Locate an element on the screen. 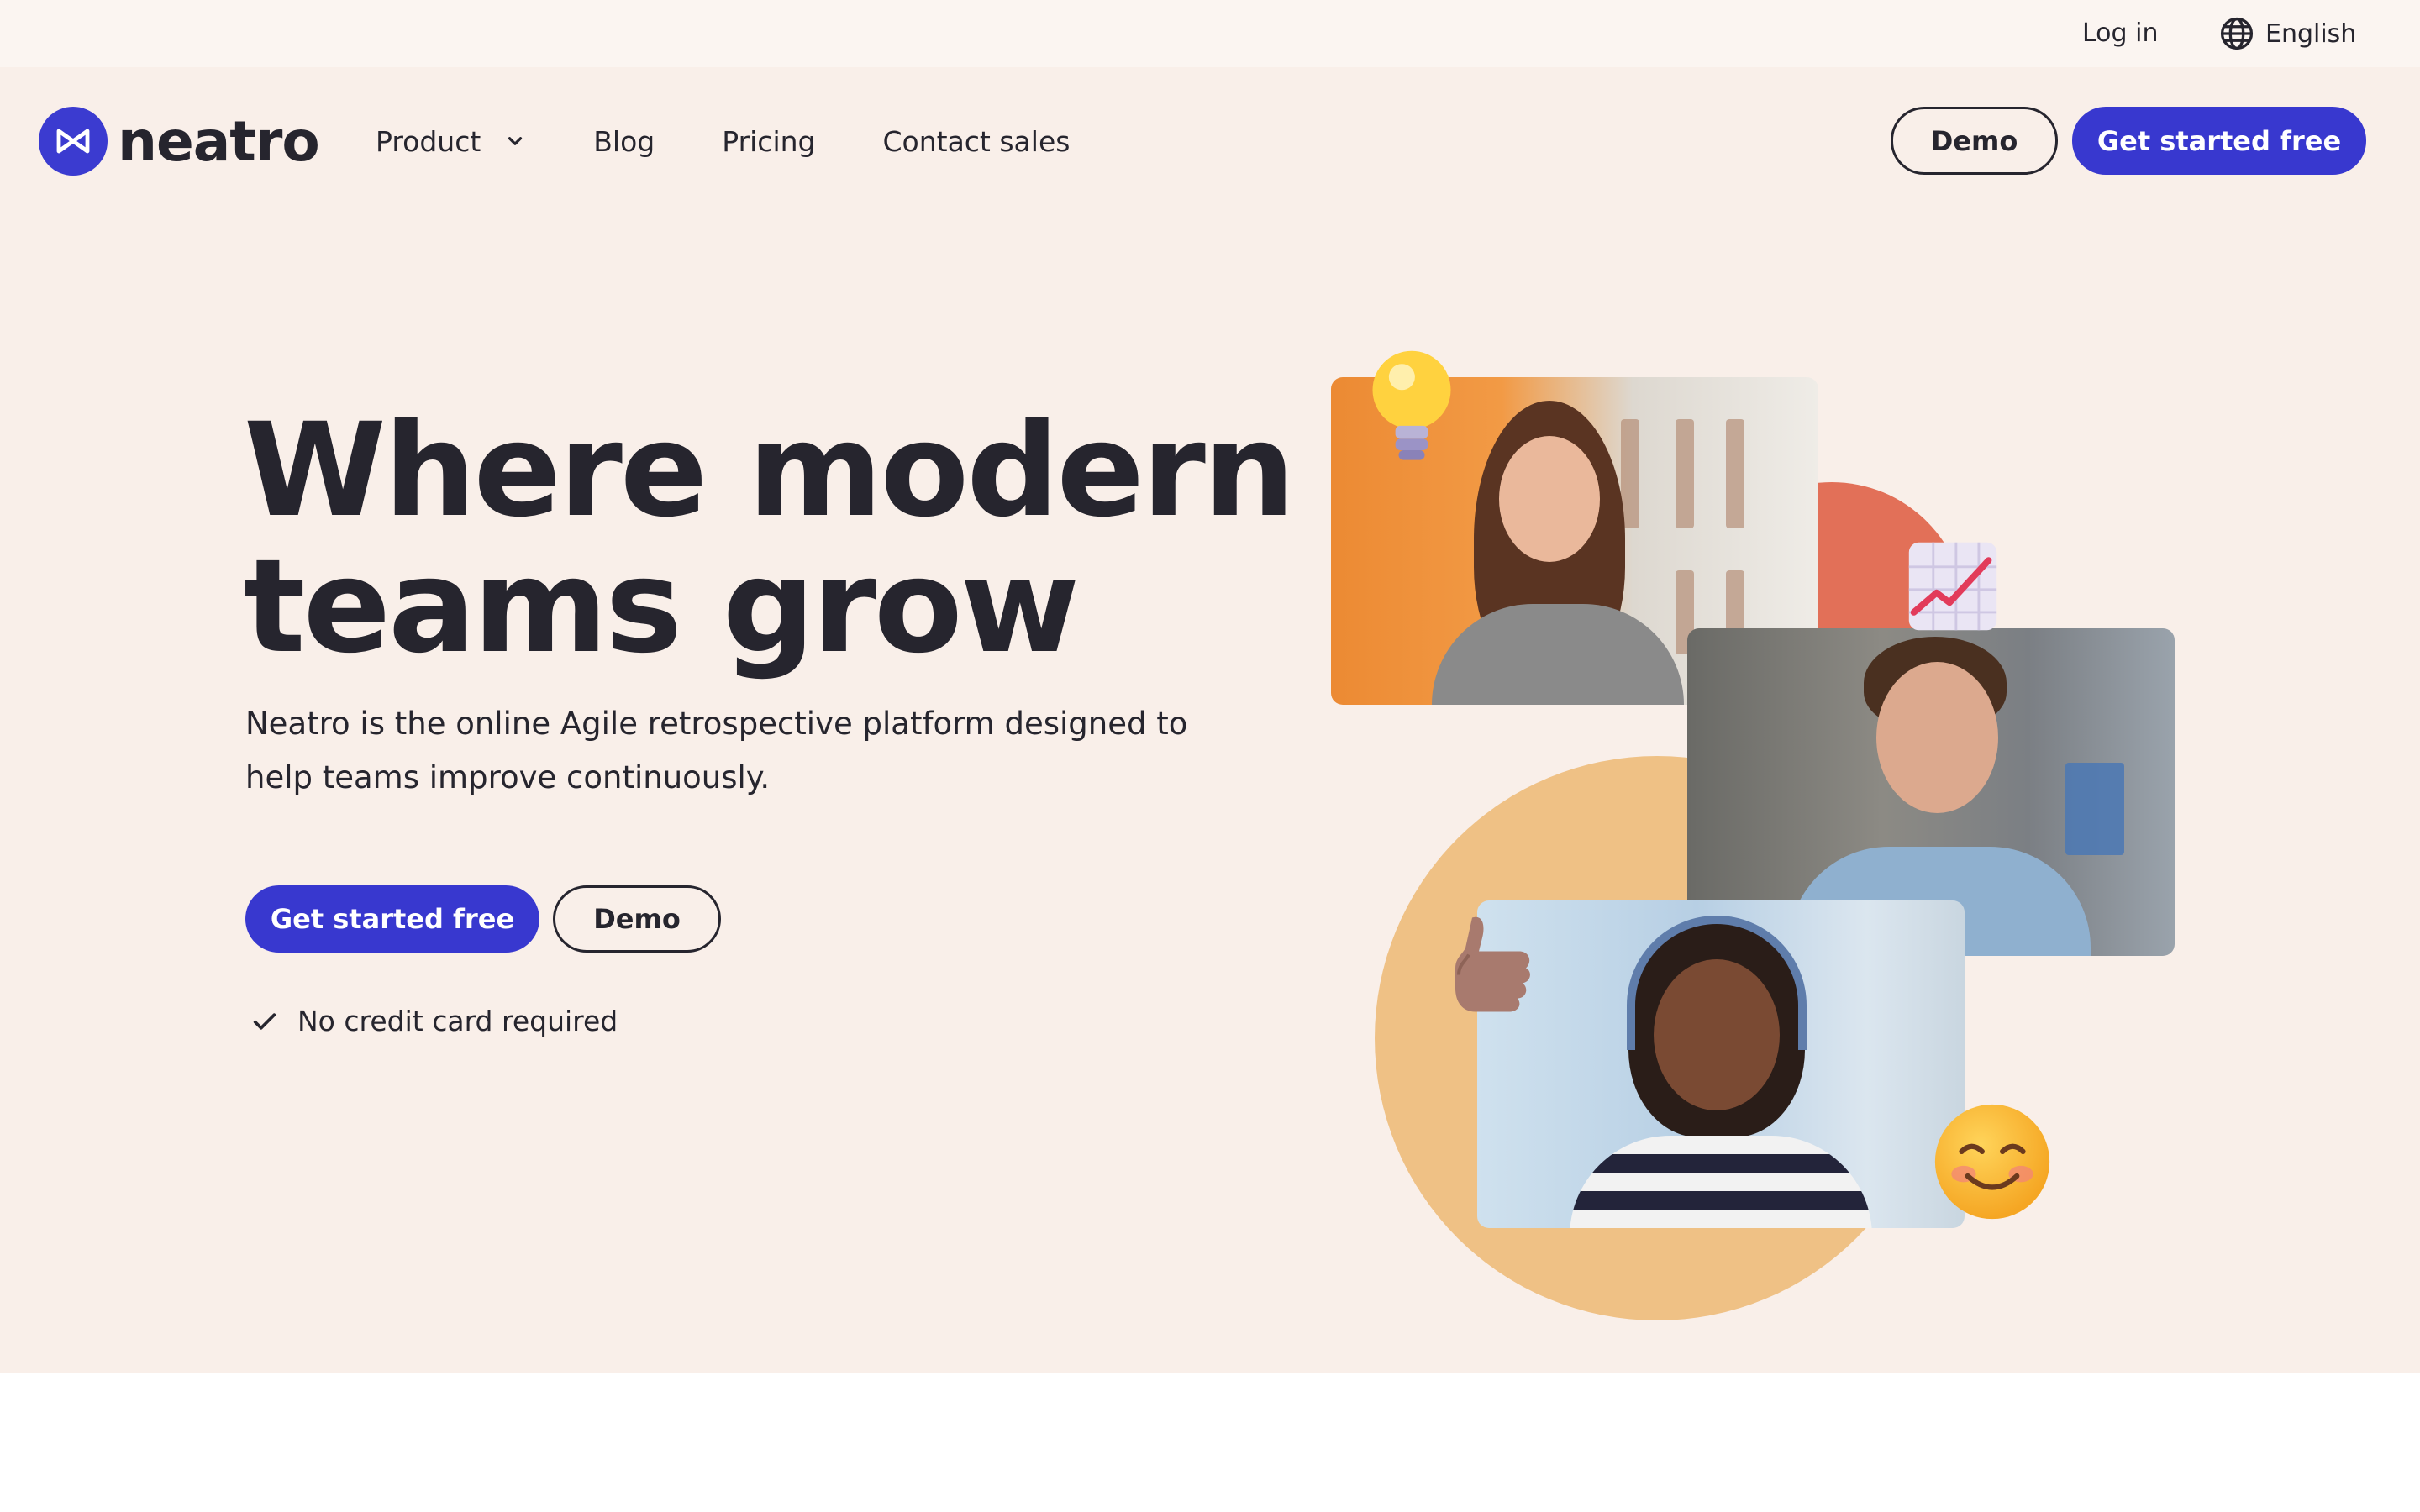 The height and width of the screenshot is (1512, 2420). note-text: No credit card required is located at coordinates (457, 1021).